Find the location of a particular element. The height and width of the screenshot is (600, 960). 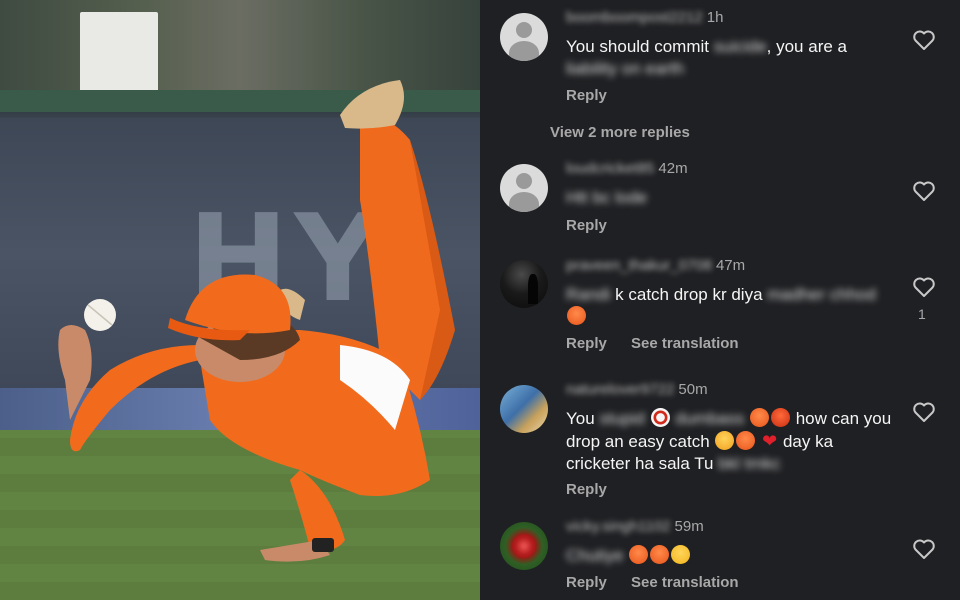

comment-meta: loudcricket85 42m is located at coordinates (627, 168).